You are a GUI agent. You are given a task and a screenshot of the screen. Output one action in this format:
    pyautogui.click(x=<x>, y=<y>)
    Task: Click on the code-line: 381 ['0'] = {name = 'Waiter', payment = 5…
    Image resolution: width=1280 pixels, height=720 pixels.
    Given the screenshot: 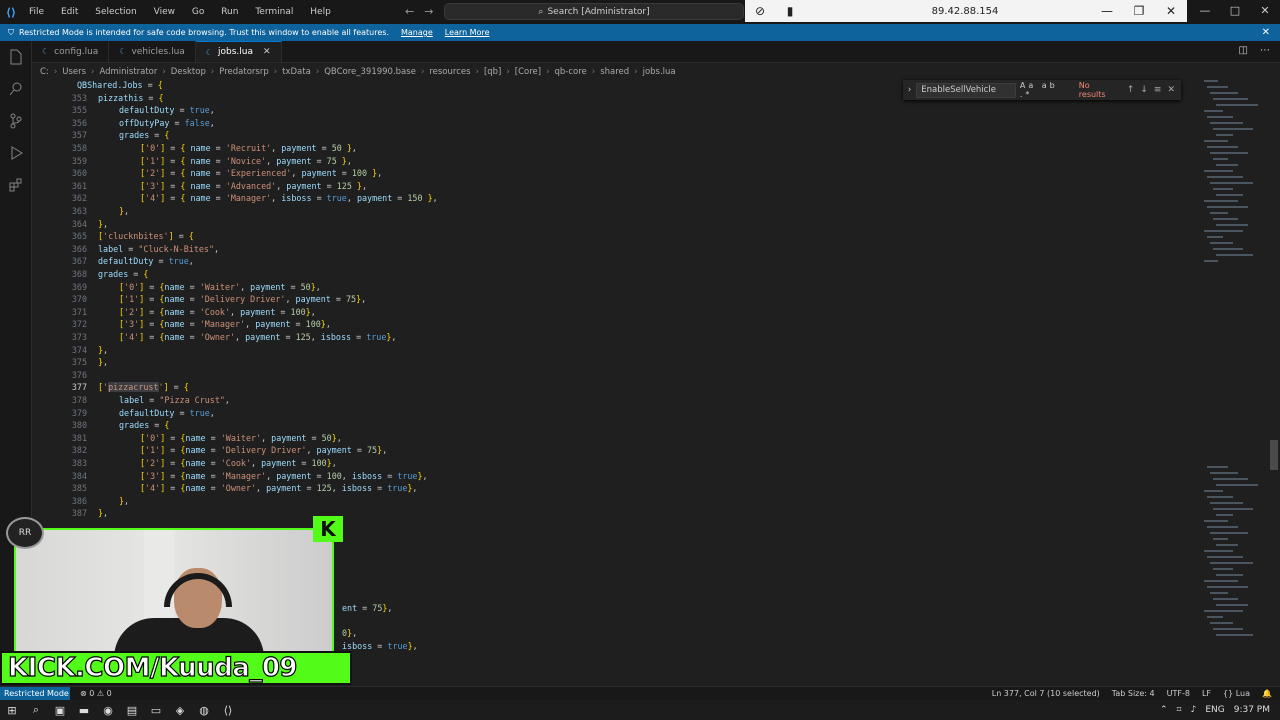 What is the action you would take?
    pyautogui.click(x=187, y=439)
    